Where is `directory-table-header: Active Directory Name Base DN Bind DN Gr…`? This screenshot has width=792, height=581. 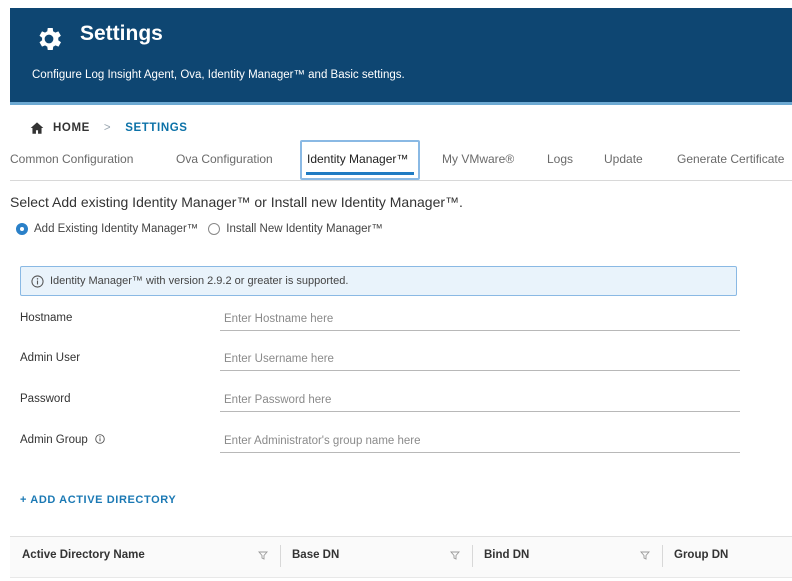 directory-table-header: Active Directory Name Base DN Bind DN Gr… is located at coordinates (401, 557).